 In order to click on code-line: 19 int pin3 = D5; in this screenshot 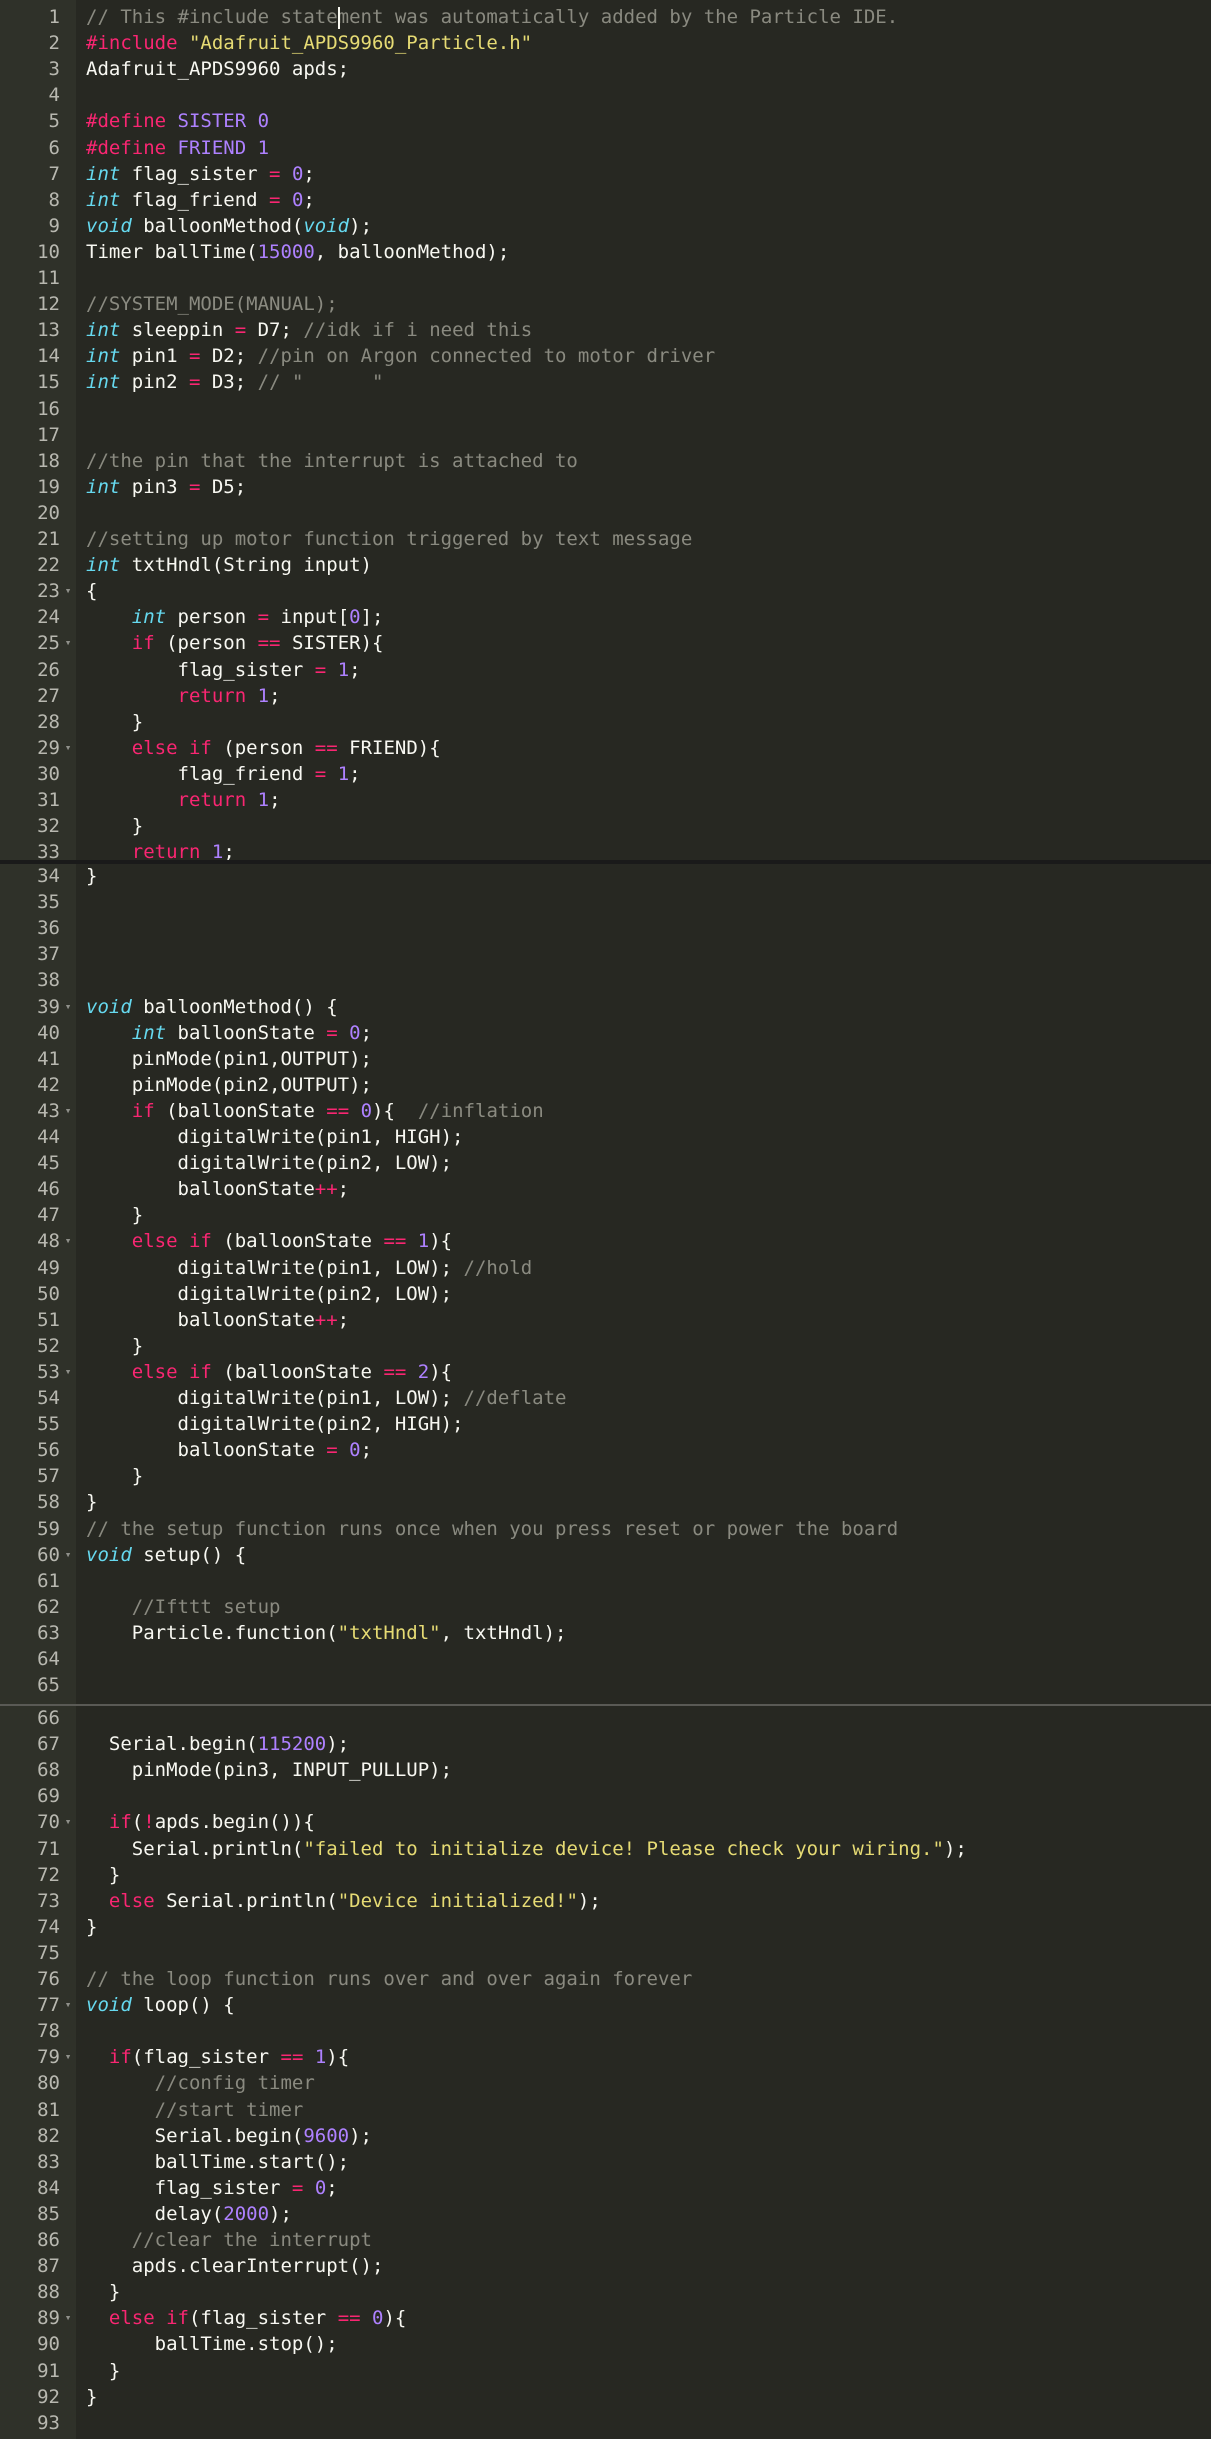, I will do `click(605, 487)`.